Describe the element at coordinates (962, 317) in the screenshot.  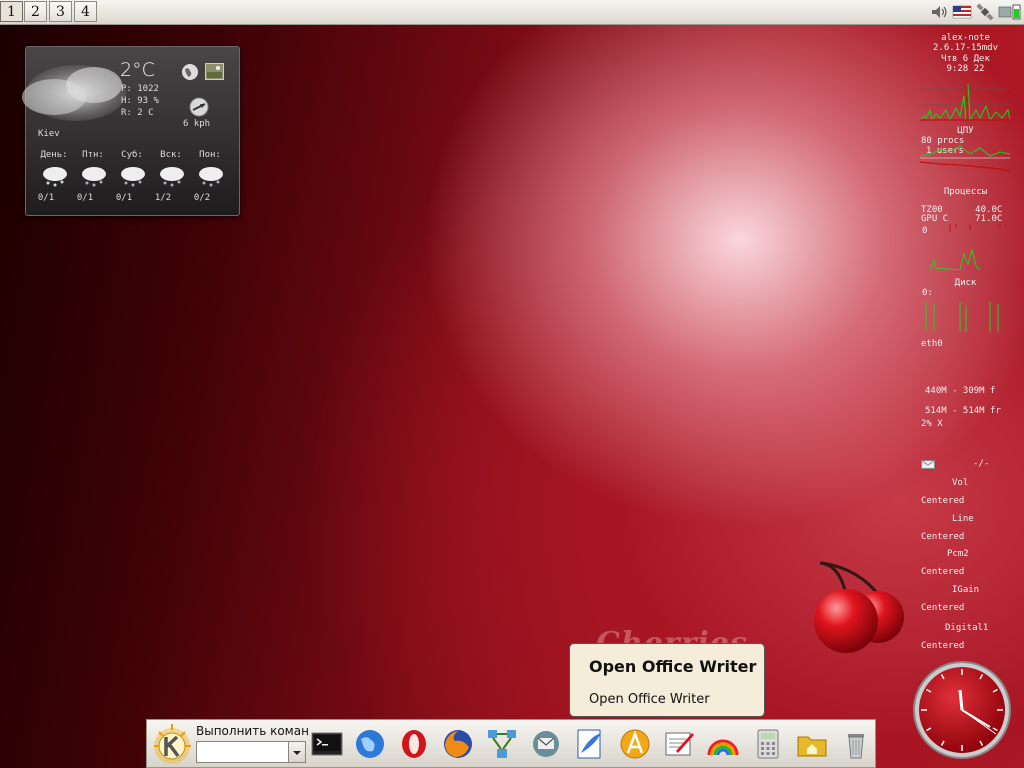
I see `disk-graph` at that location.